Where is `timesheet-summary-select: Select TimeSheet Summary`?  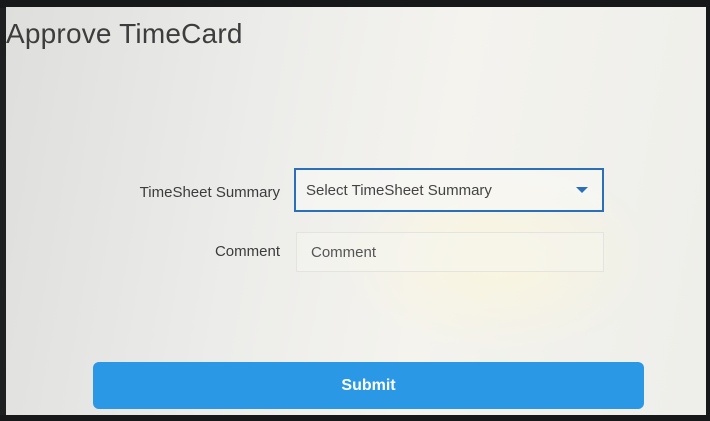 timesheet-summary-select: Select TimeSheet Summary is located at coordinates (449, 190).